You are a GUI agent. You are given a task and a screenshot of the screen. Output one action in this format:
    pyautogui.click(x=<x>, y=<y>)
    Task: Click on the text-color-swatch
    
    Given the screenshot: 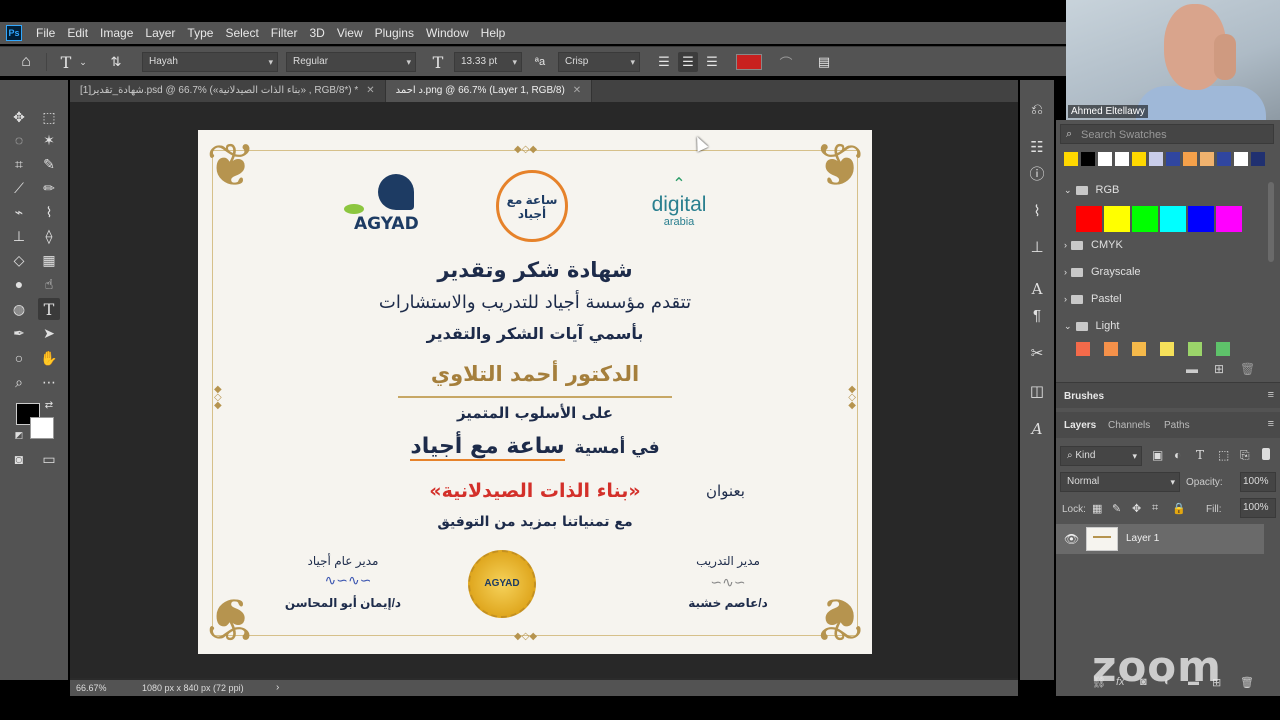 What is the action you would take?
    pyautogui.click(x=749, y=62)
    